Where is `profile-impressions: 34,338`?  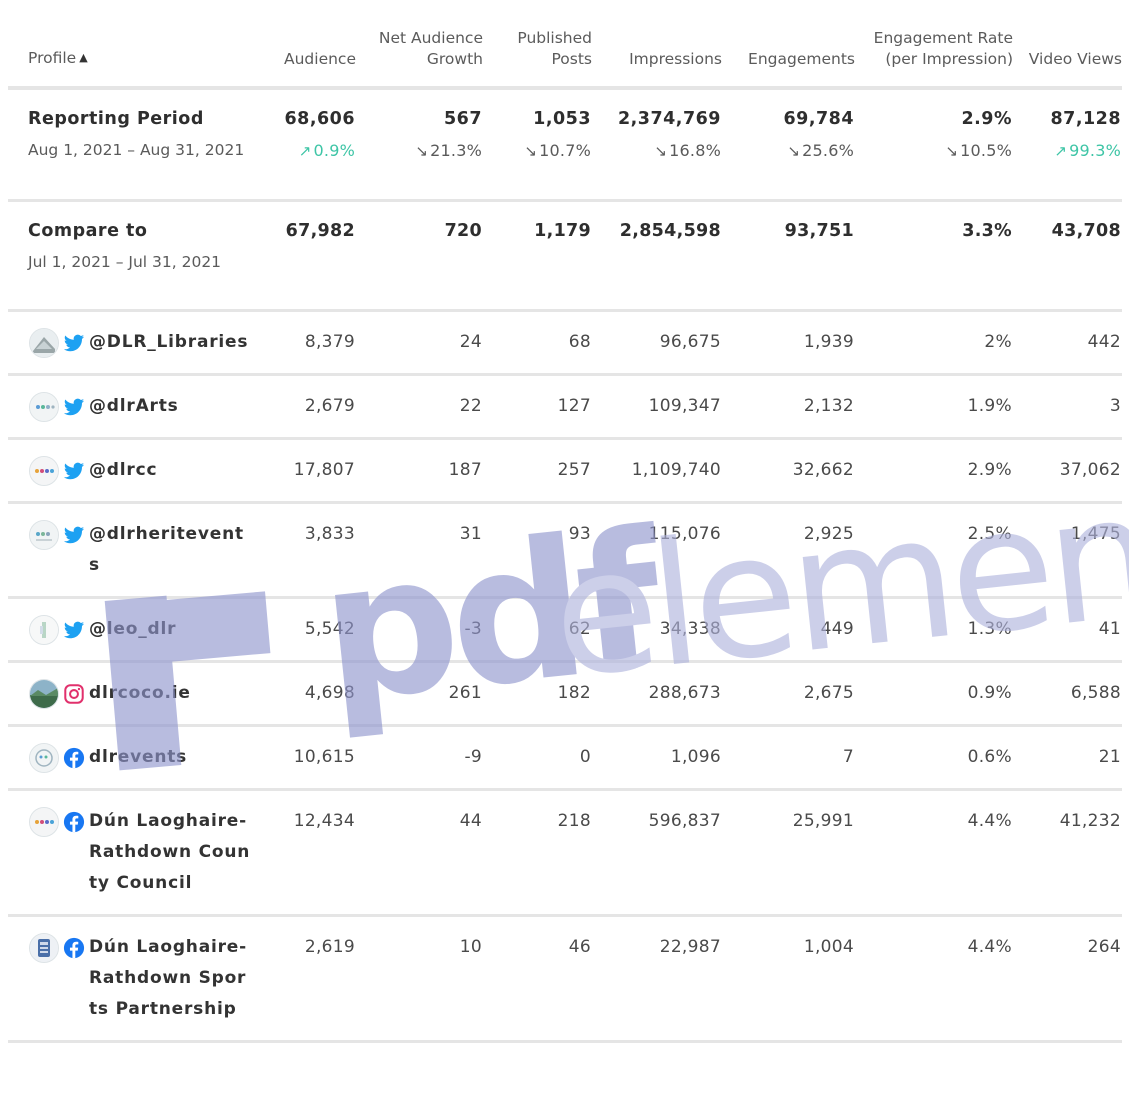
profile-impressions: 34,338 is located at coordinates (657, 630).